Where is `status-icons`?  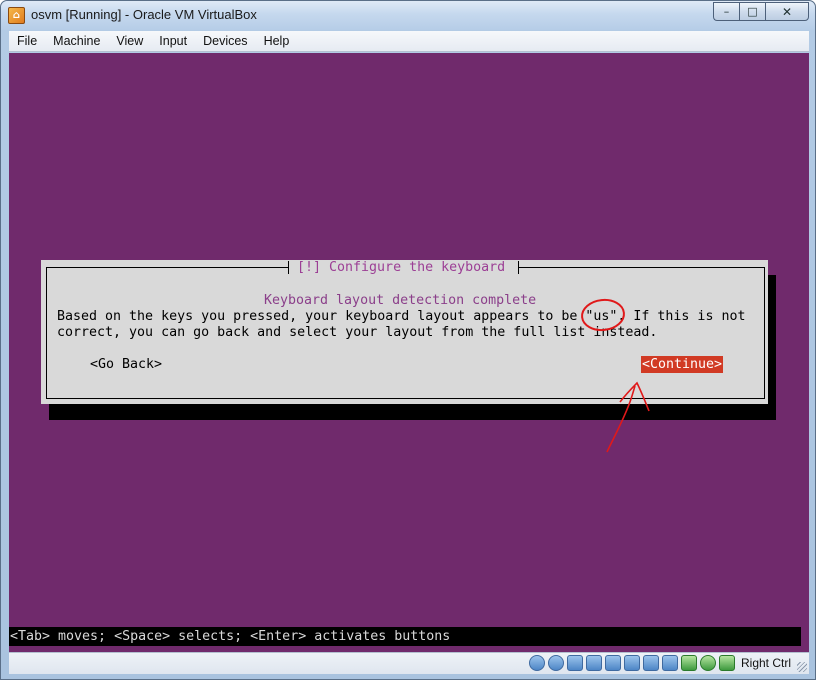
status-icons is located at coordinates (632, 663).